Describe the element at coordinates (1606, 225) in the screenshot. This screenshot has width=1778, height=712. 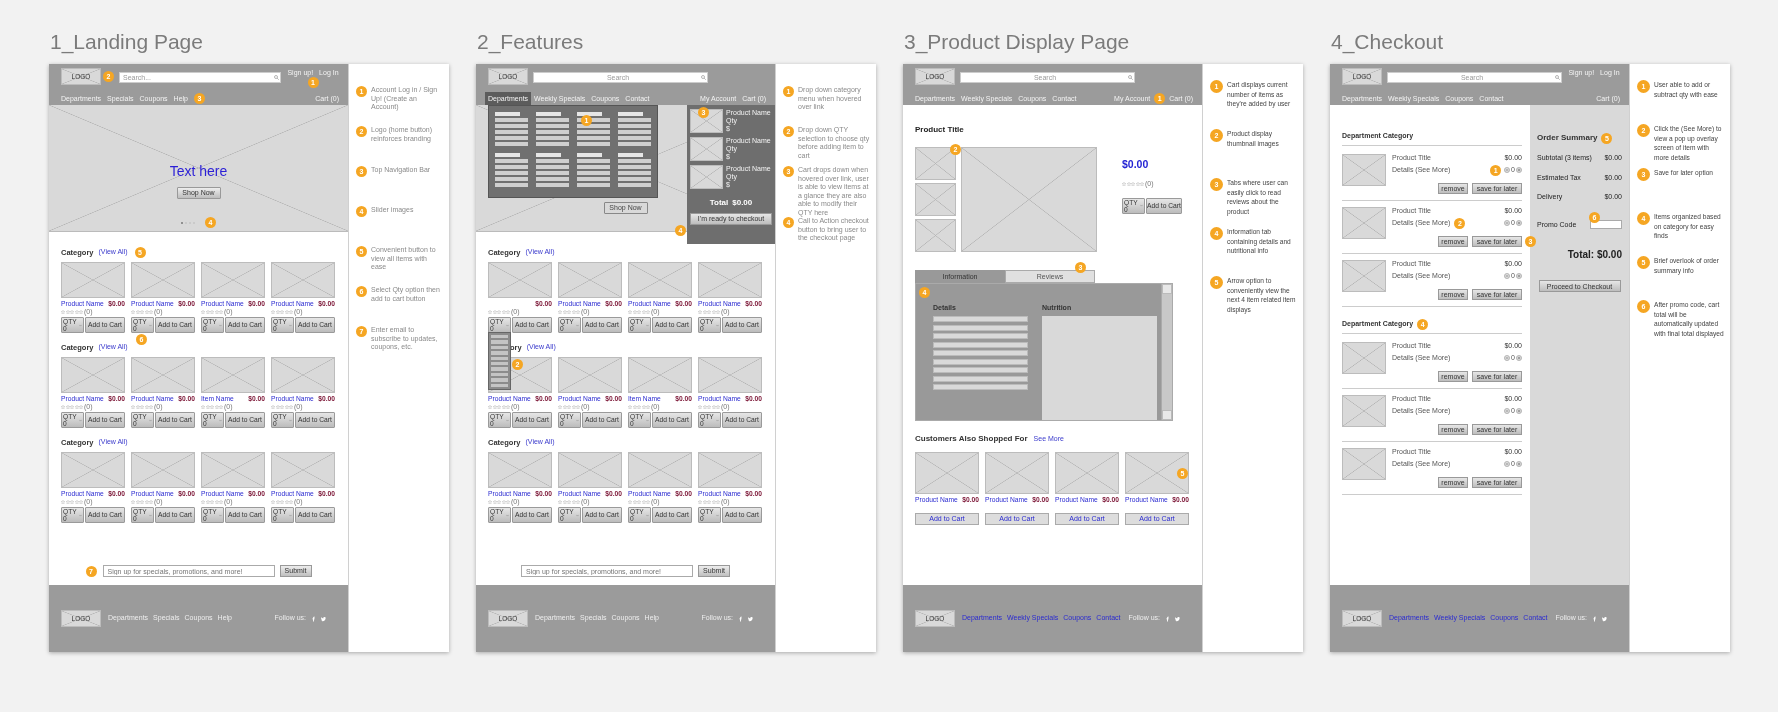
I see `promo-code-field` at that location.